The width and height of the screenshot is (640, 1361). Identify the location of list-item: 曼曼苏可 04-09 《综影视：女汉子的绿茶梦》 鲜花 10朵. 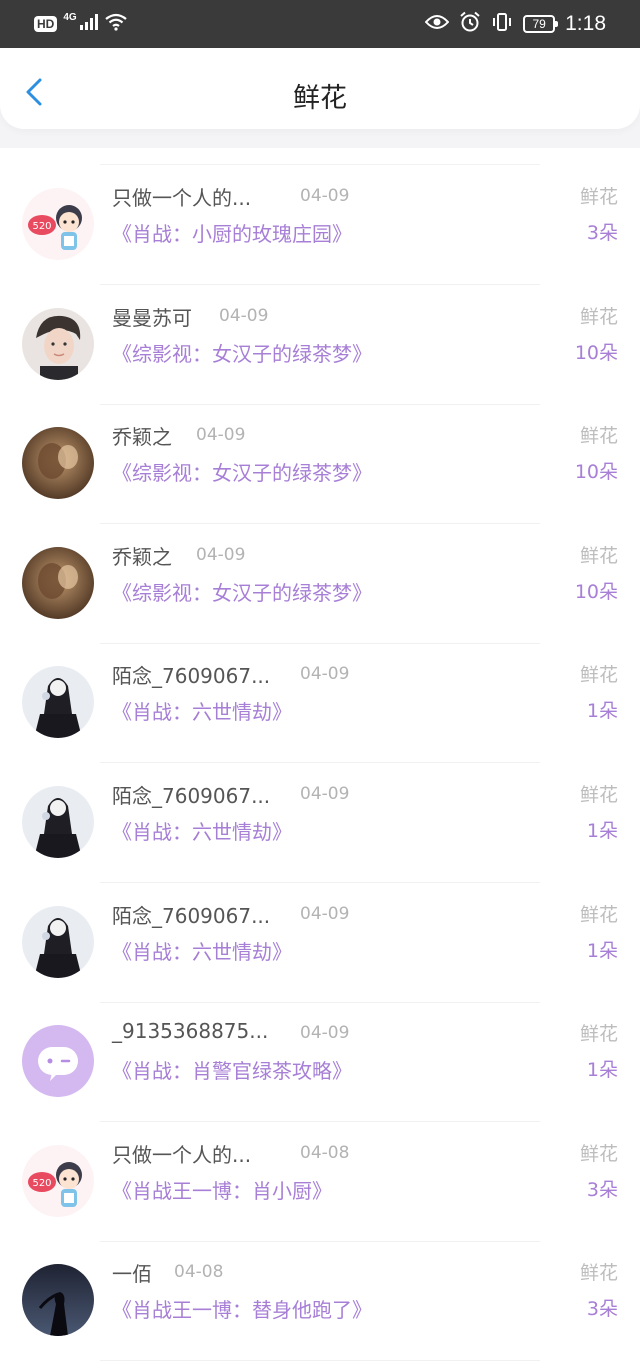
(320, 345).